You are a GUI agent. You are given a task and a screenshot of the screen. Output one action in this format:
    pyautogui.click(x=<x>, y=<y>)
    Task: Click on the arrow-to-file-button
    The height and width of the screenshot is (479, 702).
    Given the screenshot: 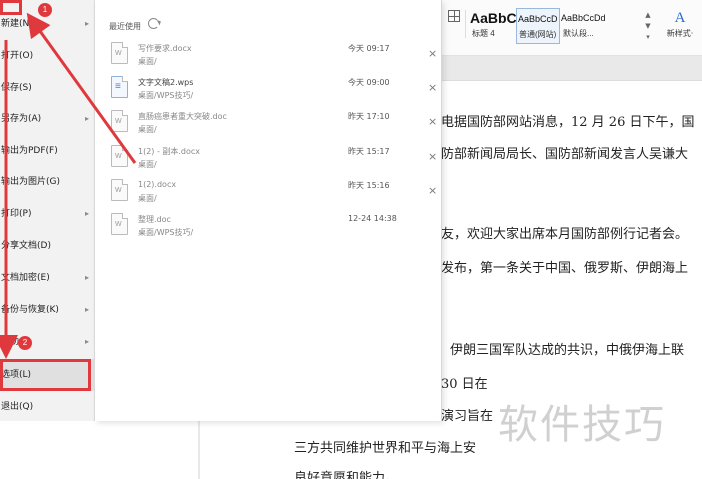 What is the action you would take?
    pyautogui.click(x=81, y=88)
    